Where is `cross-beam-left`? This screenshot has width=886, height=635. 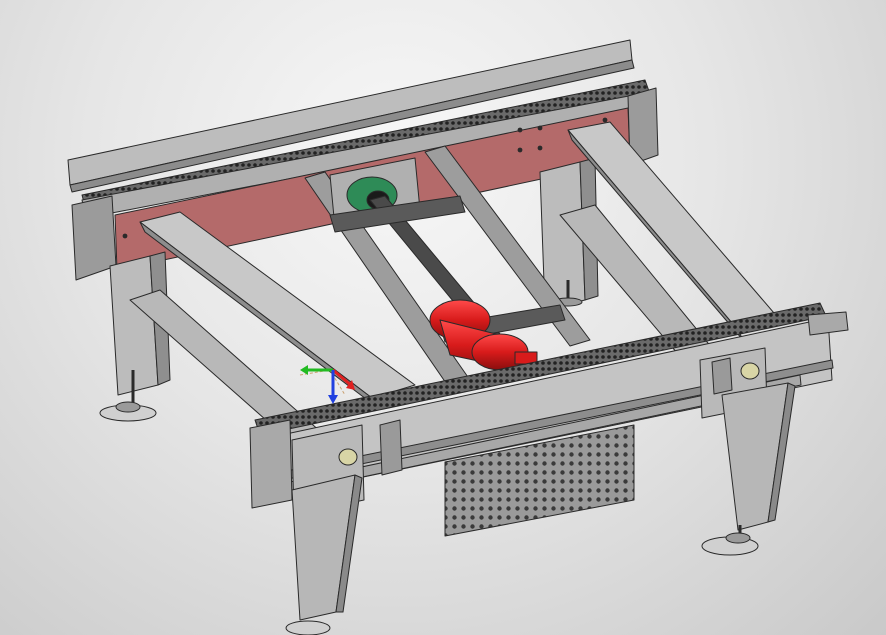 cross-beam-left is located at coordinates (277, 305).